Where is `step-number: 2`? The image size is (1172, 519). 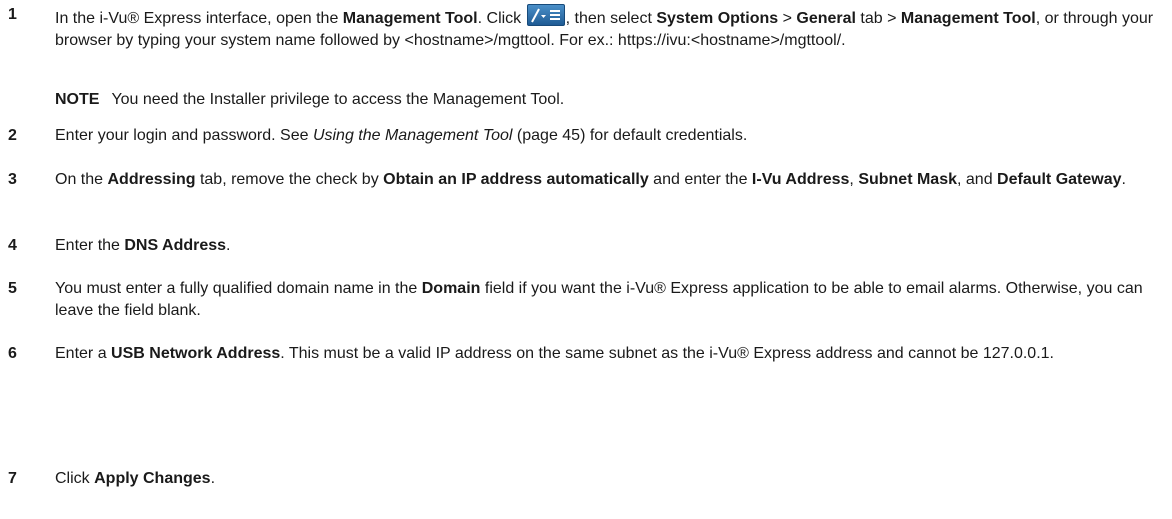 step-number: 2 is located at coordinates (12, 135).